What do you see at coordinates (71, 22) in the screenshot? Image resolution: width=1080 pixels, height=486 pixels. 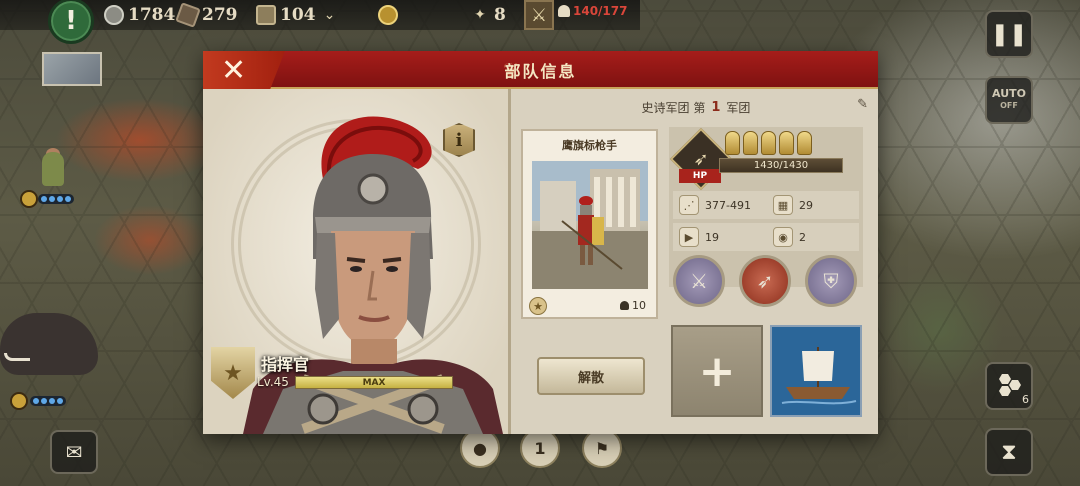 I see `alert-button: !` at bounding box center [71, 22].